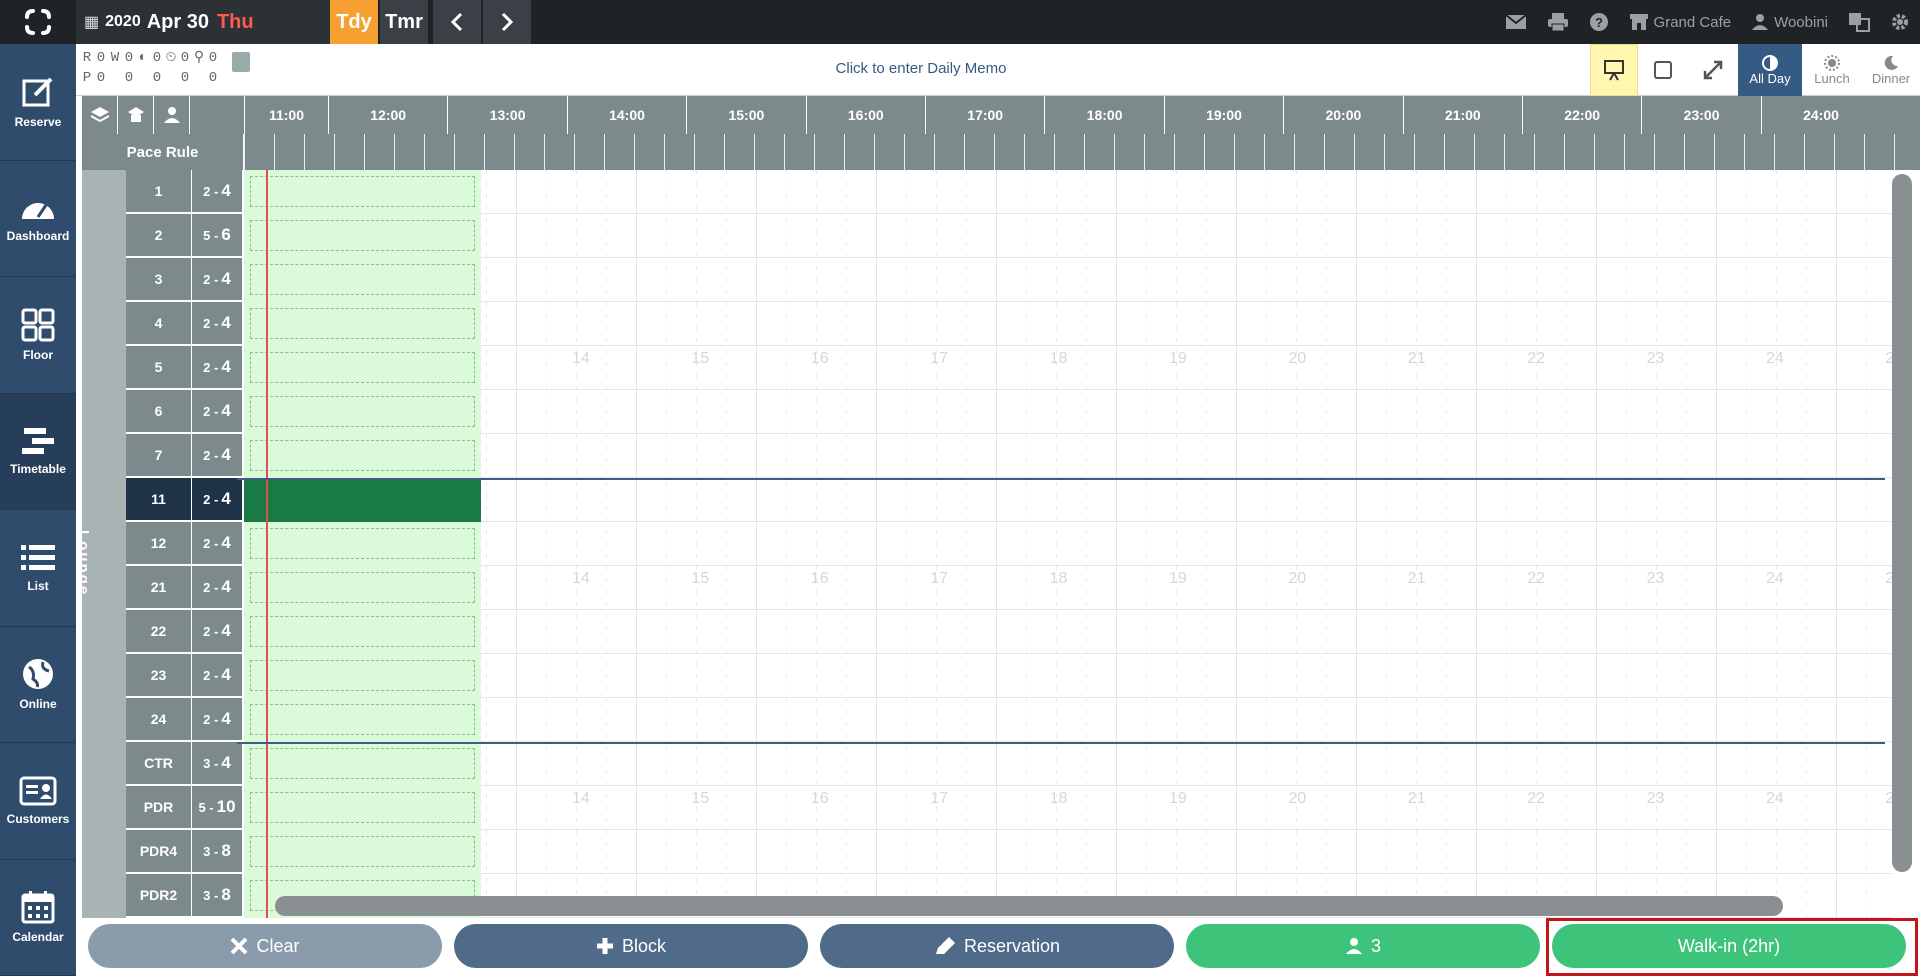  Describe the element at coordinates (38, 818) in the screenshot. I see `sidebar-item-label: Customers` at that location.